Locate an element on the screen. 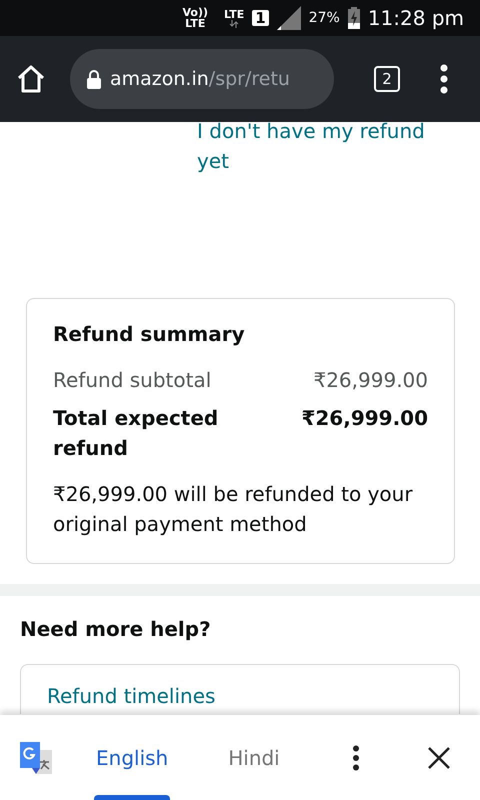 The width and height of the screenshot is (480, 800). language-tab: Hindi is located at coordinates (254, 757).